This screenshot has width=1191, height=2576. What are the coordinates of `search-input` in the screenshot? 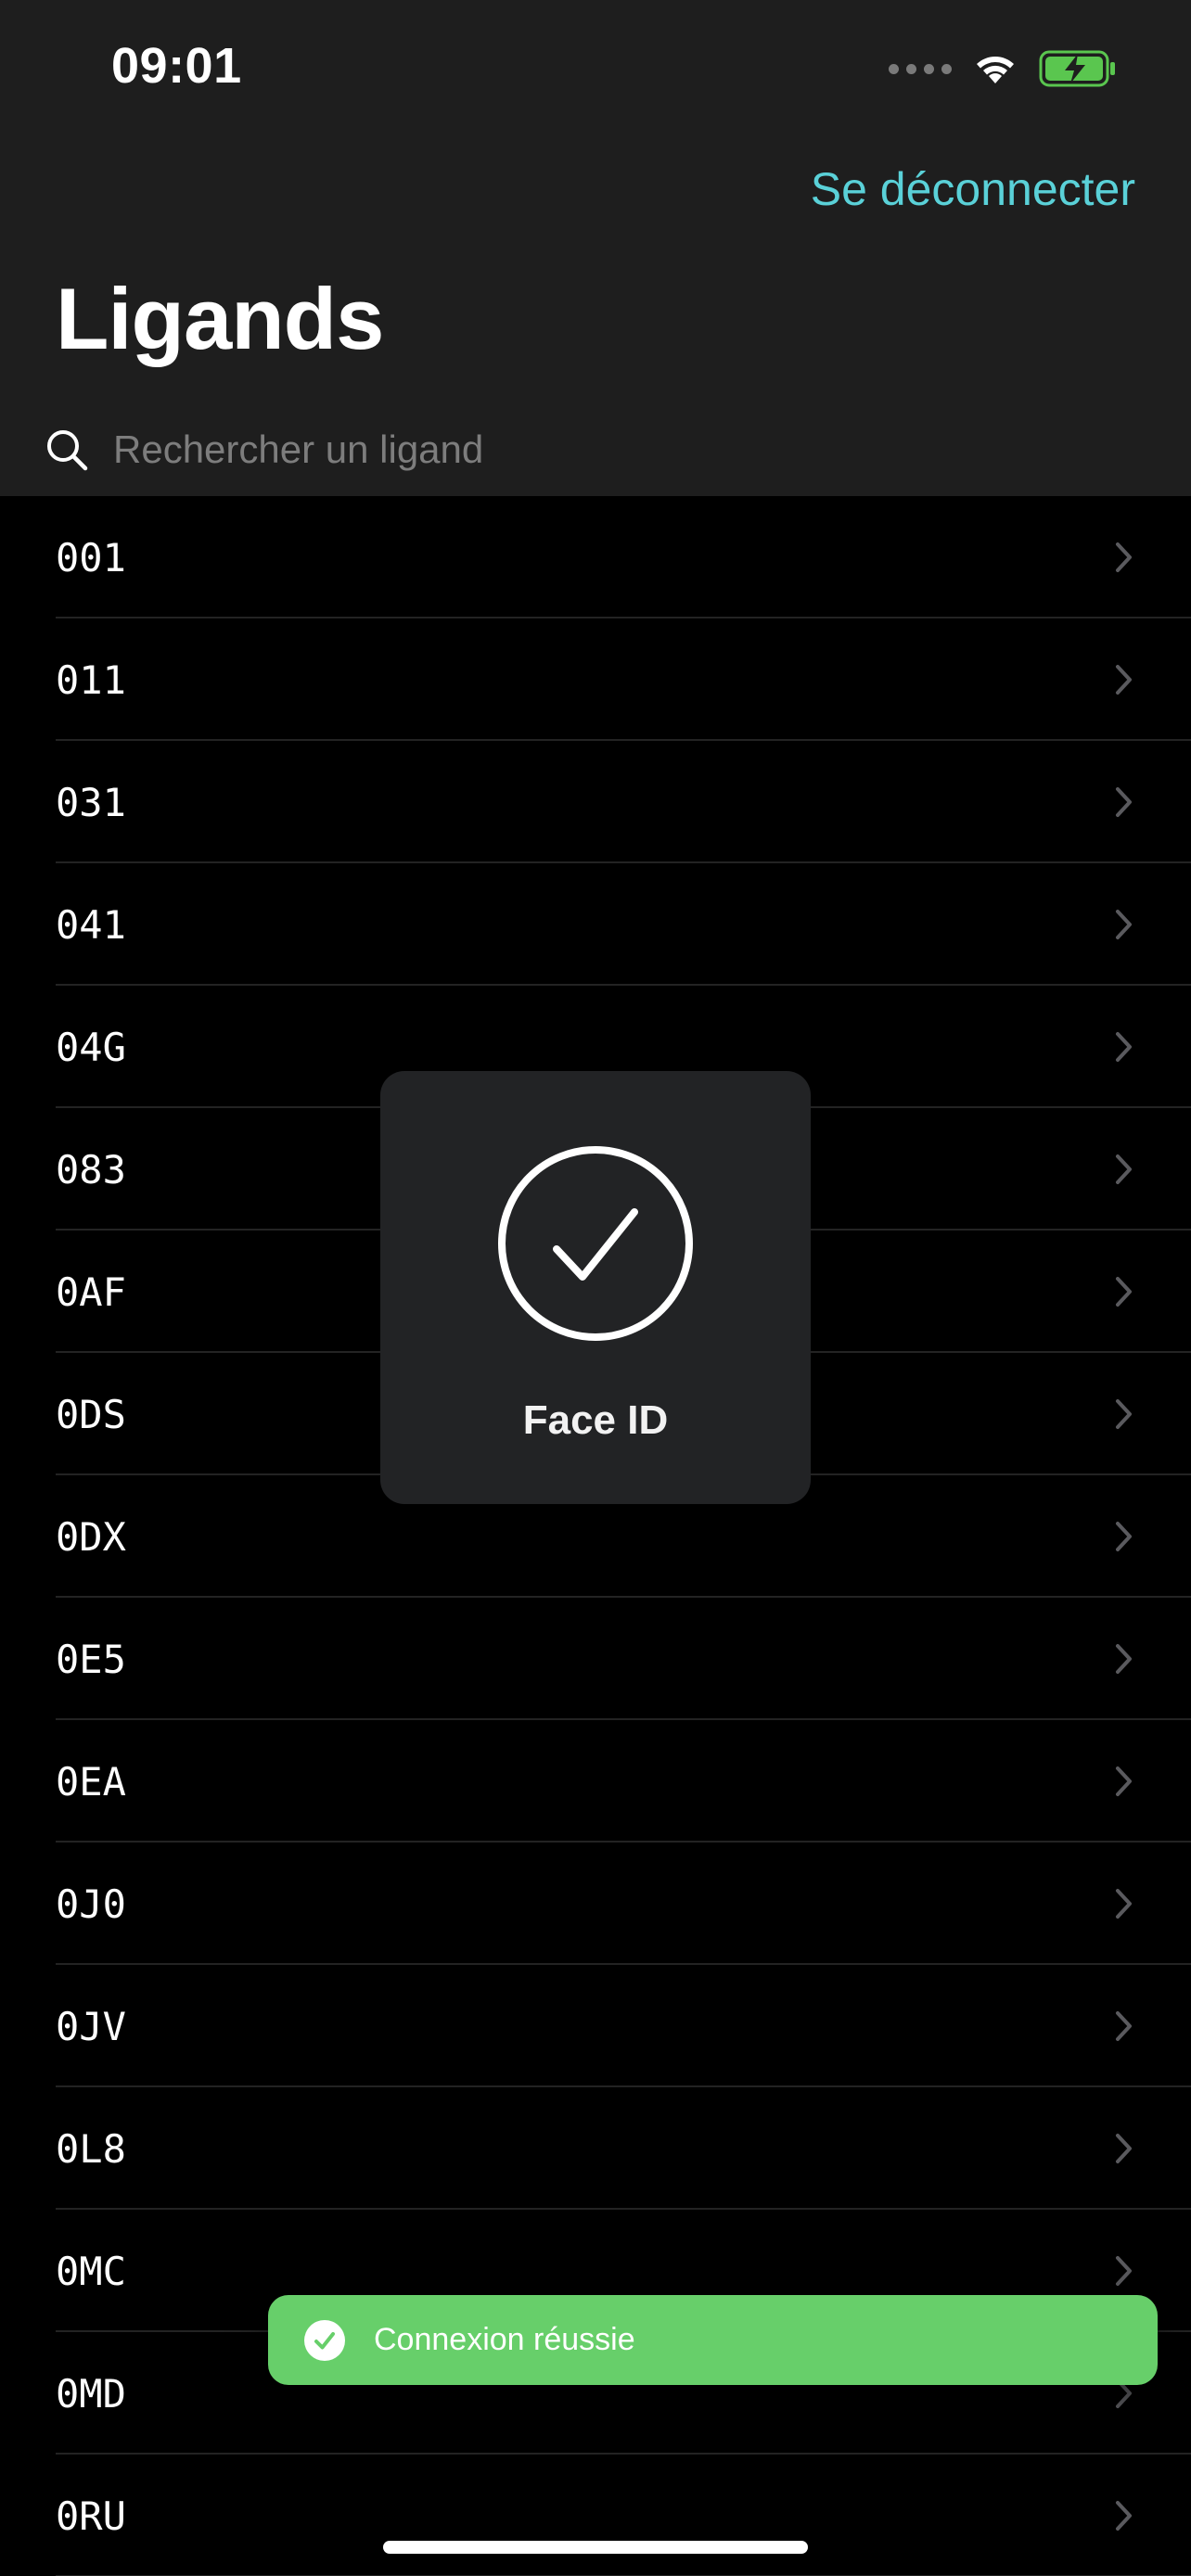 It's located at (632, 450).